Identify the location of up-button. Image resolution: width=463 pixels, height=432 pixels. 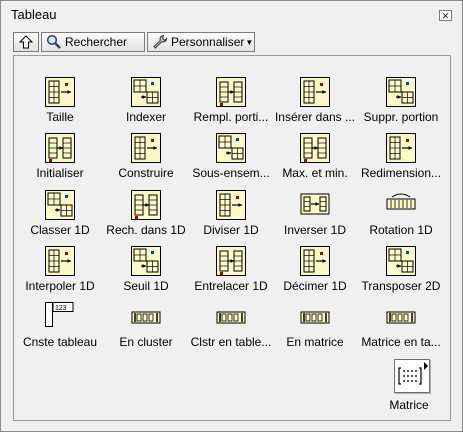
(26, 42).